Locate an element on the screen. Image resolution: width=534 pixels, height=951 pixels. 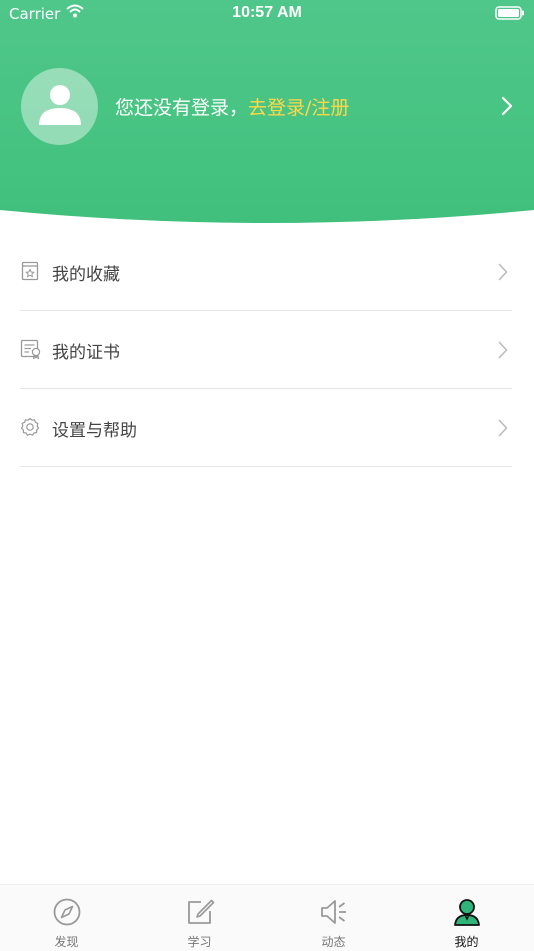
tab-discover: 发现 is located at coordinates (66, 918).